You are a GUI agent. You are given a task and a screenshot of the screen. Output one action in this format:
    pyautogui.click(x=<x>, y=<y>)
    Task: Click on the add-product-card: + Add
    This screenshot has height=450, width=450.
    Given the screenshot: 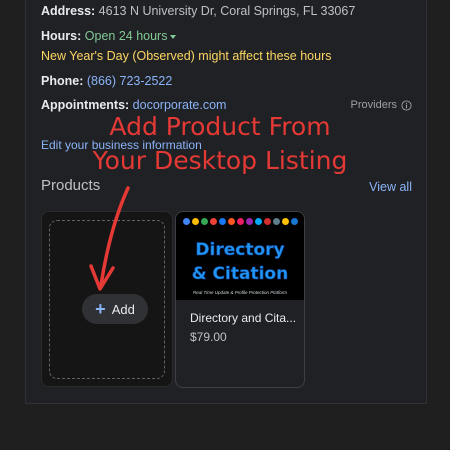 What is the action you would take?
    pyautogui.click(x=107, y=299)
    